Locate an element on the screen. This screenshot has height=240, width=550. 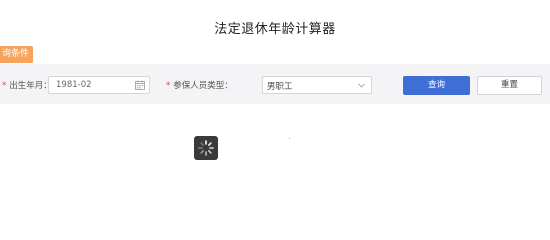
birth-date-label: * 出生年月： is located at coordinates (27, 86).